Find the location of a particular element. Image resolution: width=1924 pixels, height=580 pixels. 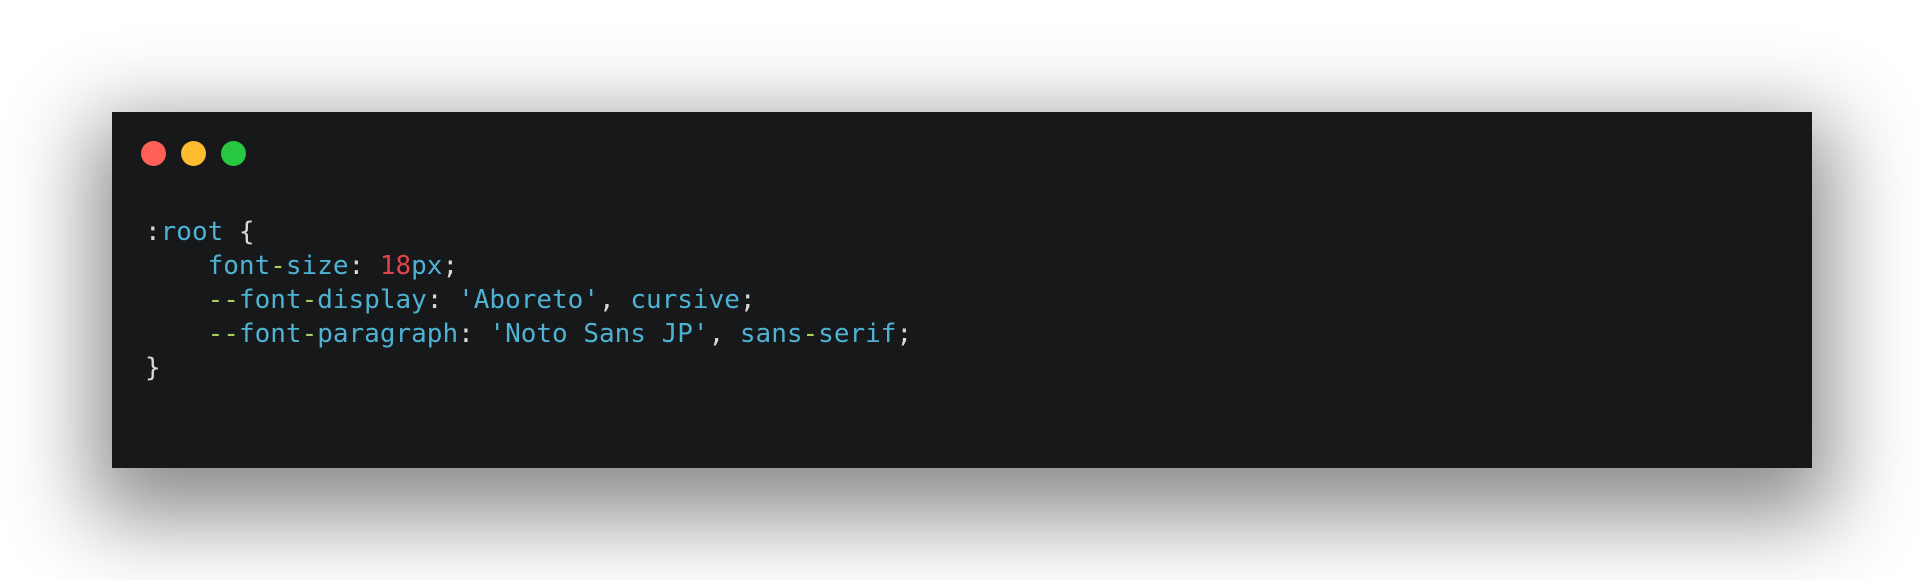

code-line: :root { is located at coordinates (528, 232).